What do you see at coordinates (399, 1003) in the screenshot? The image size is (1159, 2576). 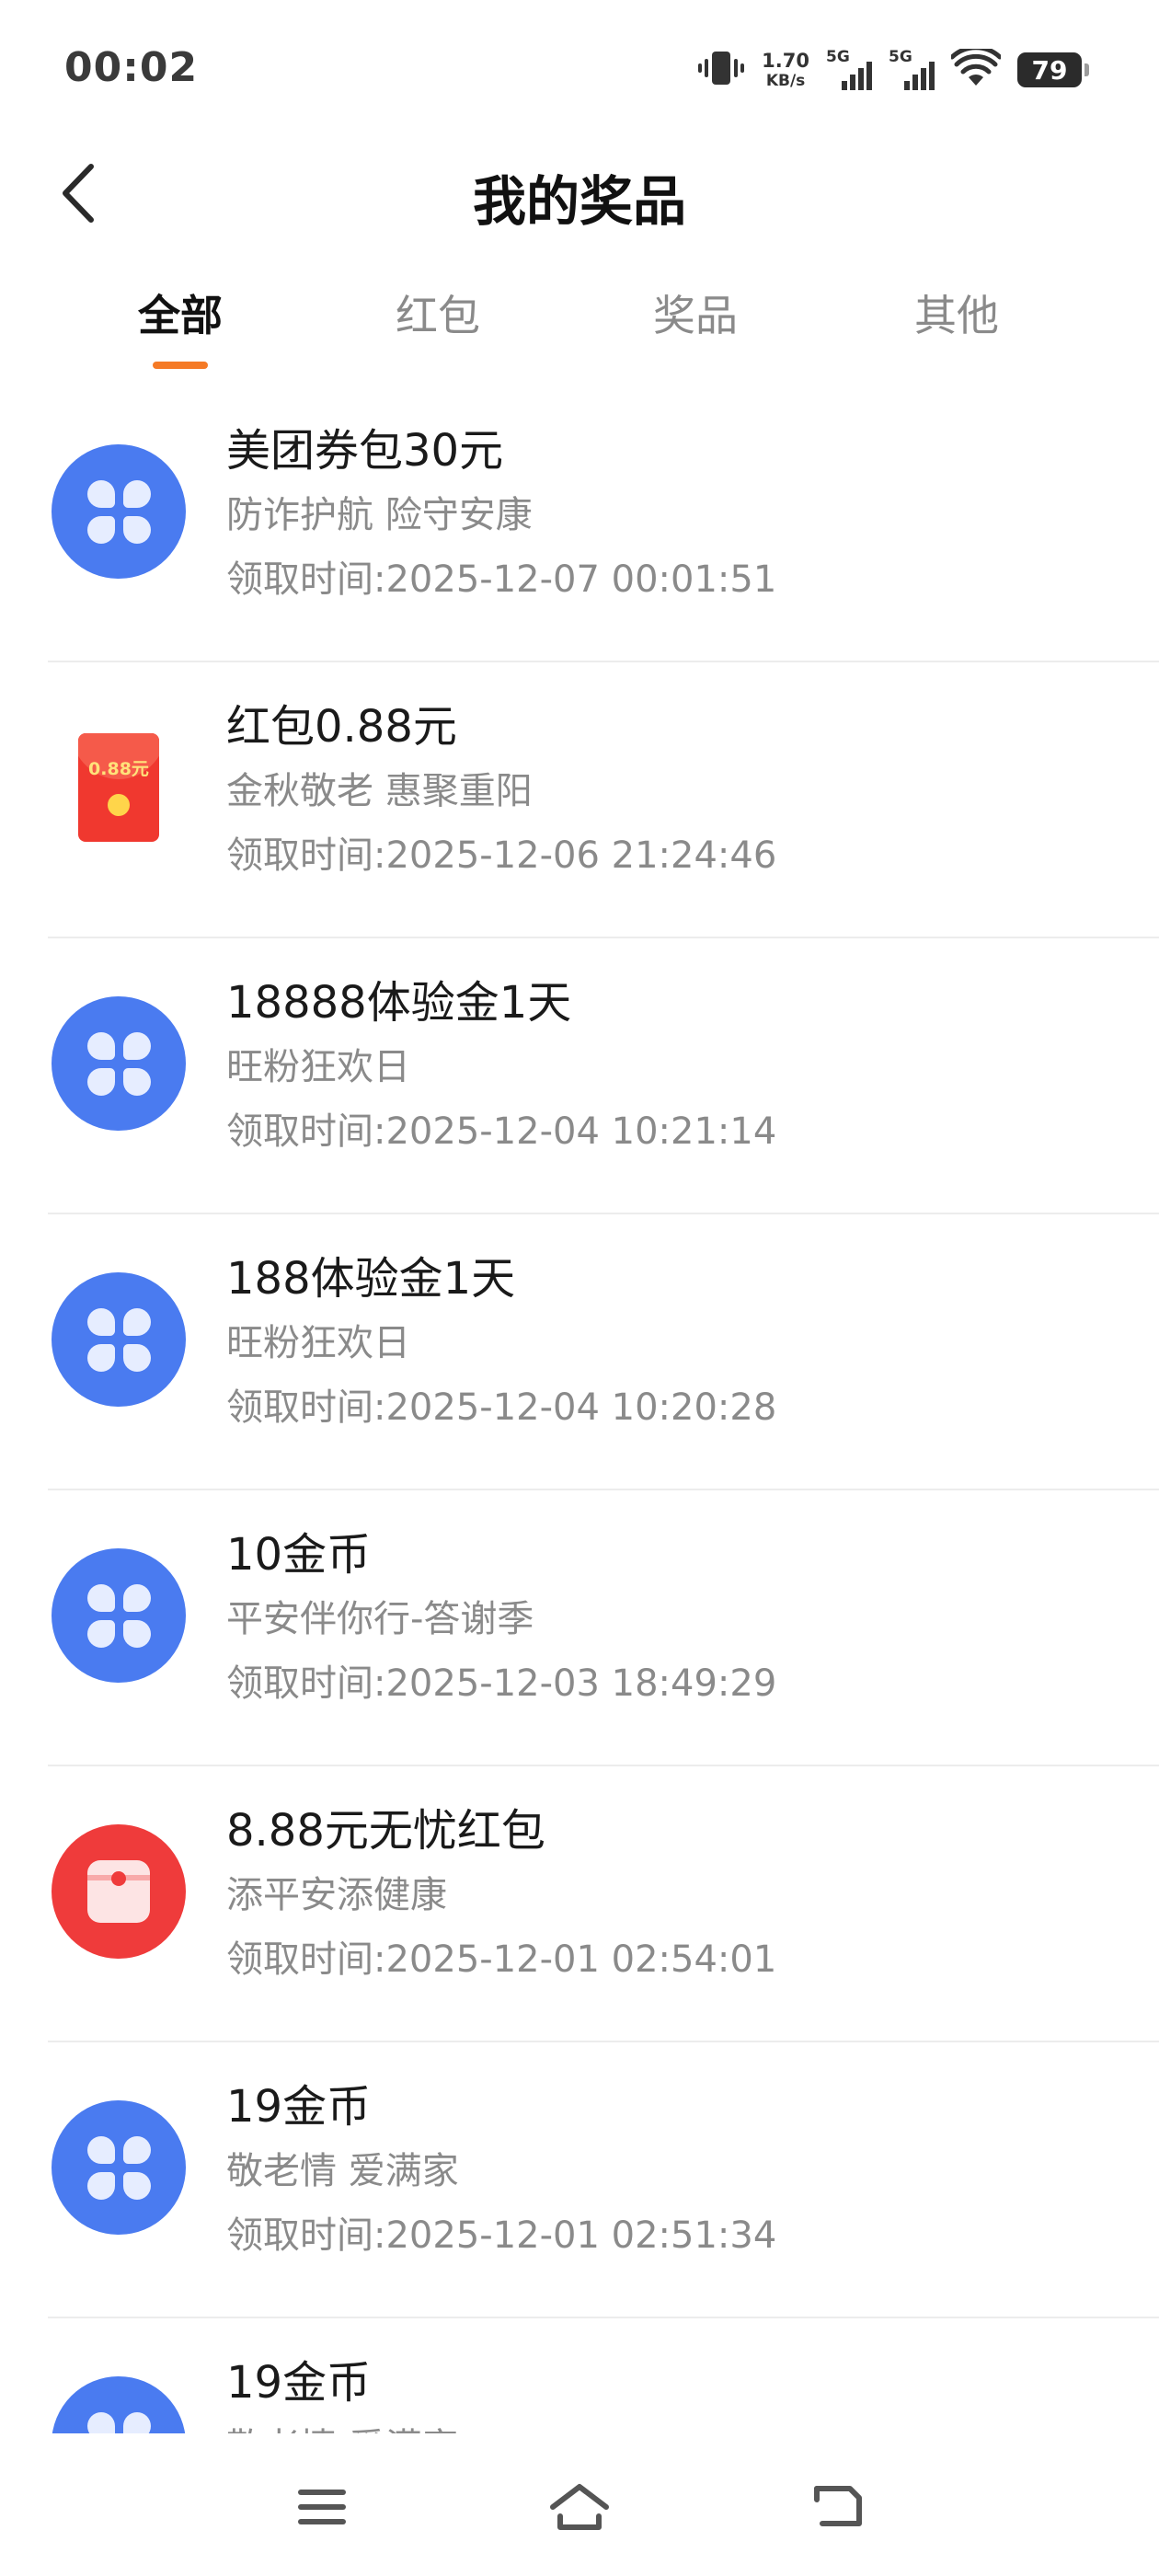 I see `prize-title: 18888体验金1天` at bounding box center [399, 1003].